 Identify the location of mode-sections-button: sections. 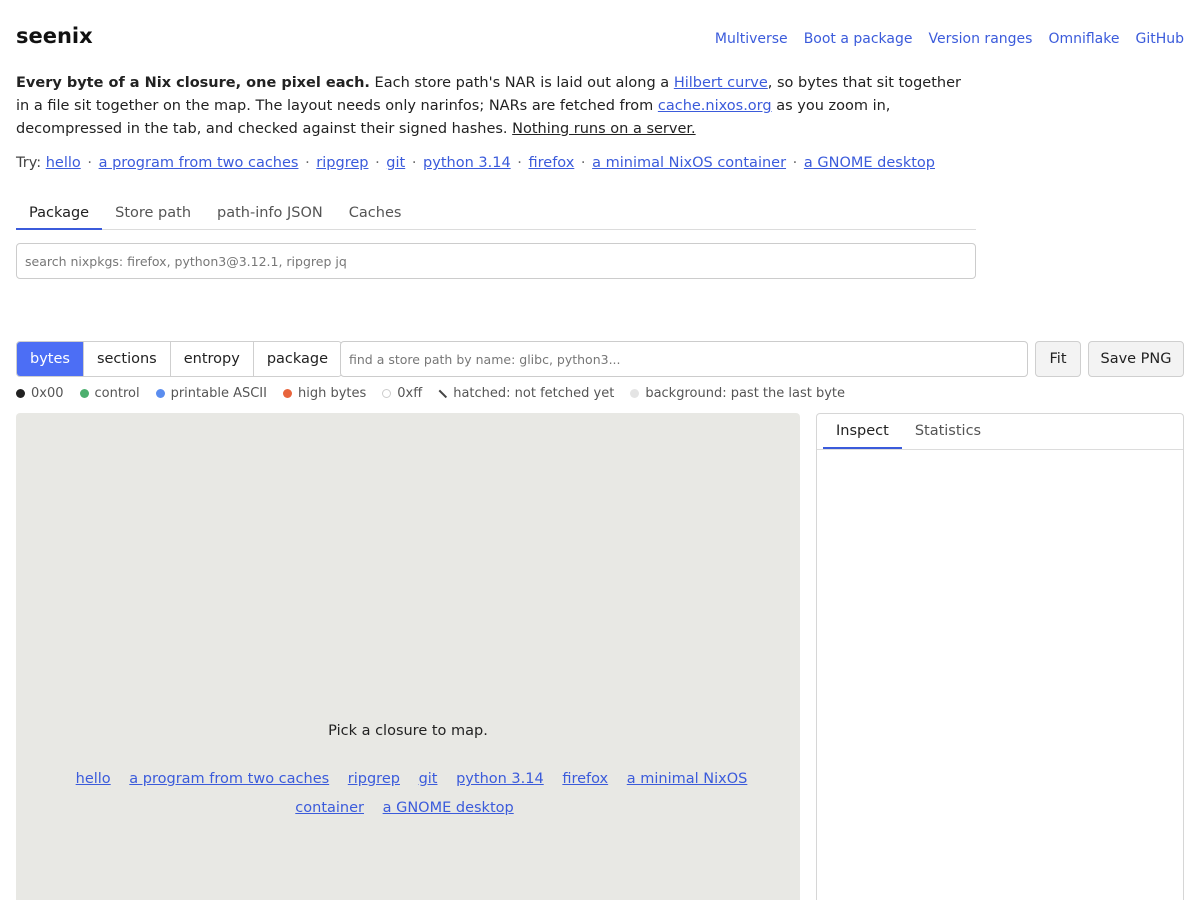
(127, 359).